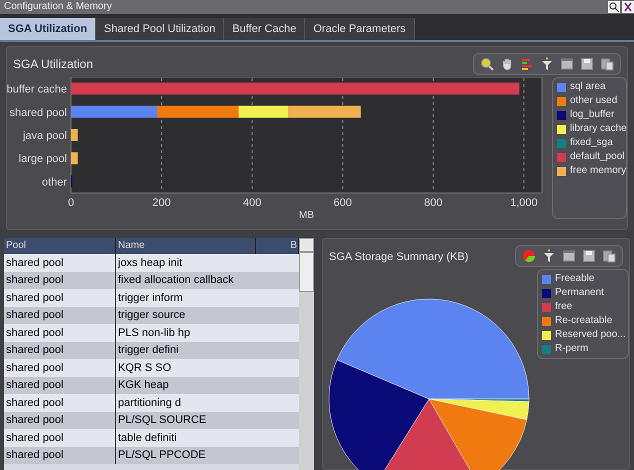 Image resolution: width=634 pixels, height=470 pixels. Describe the element at coordinates (252, 203) in the screenshot. I see `axis-tick-label: 400` at that location.